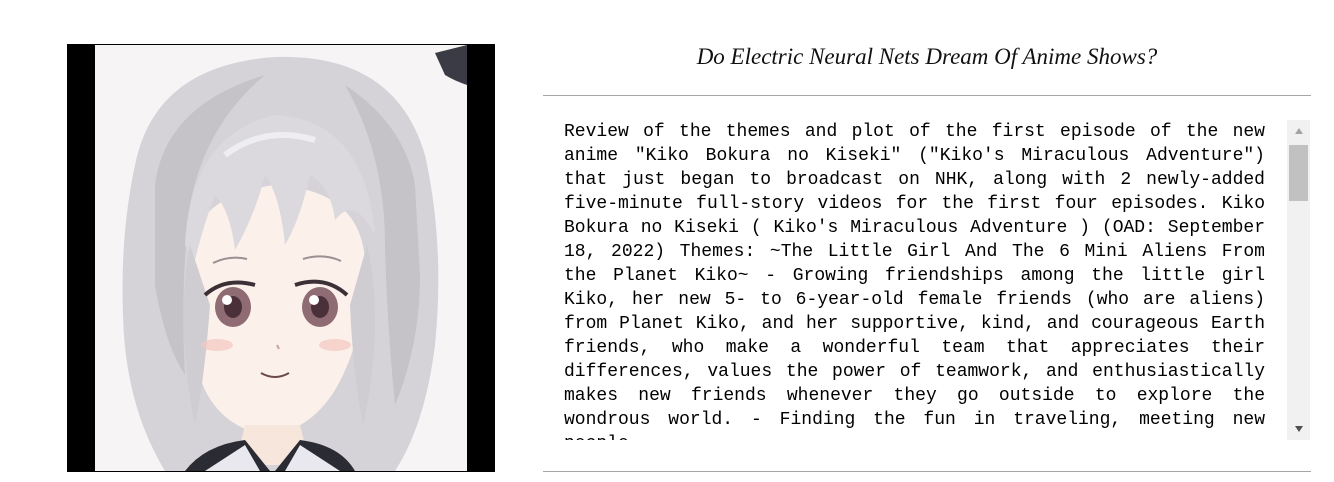  I want to click on top-divider, so click(927, 95).